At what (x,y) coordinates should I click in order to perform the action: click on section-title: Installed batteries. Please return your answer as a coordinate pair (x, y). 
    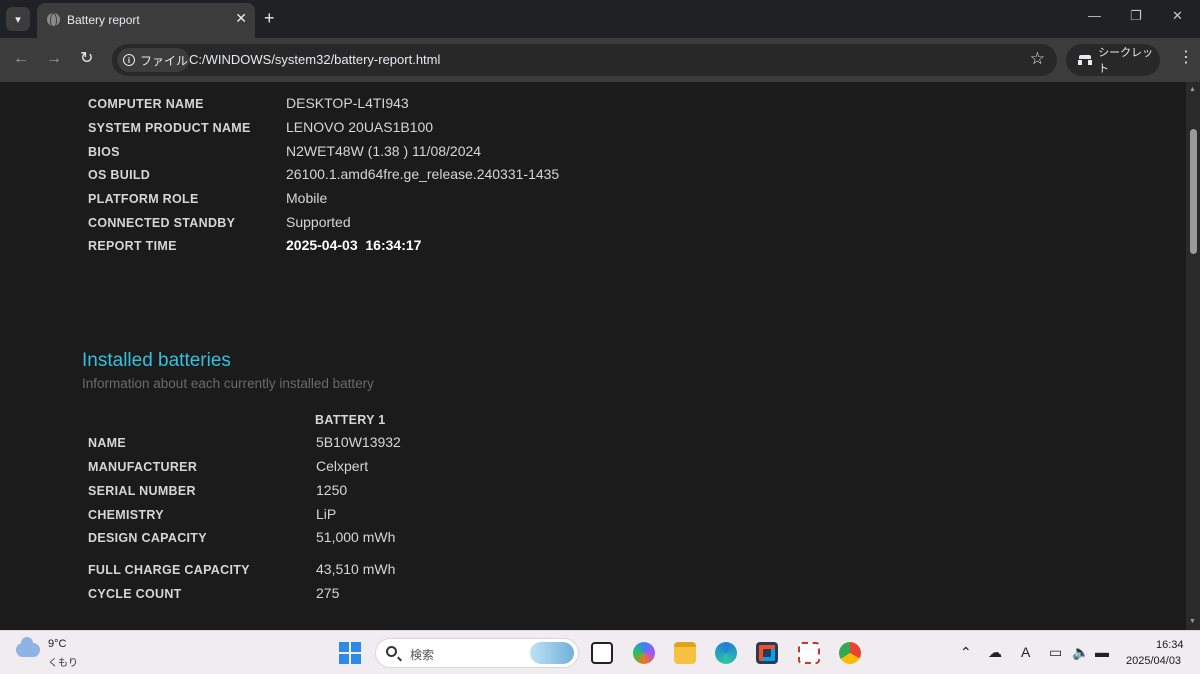
    Looking at the image, I should click on (156, 360).